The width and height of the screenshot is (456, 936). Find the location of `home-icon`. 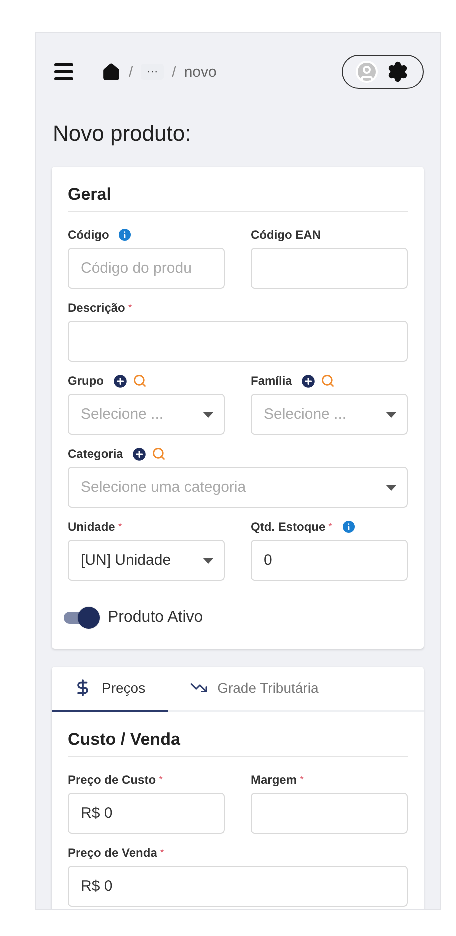

home-icon is located at coordinates (111, 72).